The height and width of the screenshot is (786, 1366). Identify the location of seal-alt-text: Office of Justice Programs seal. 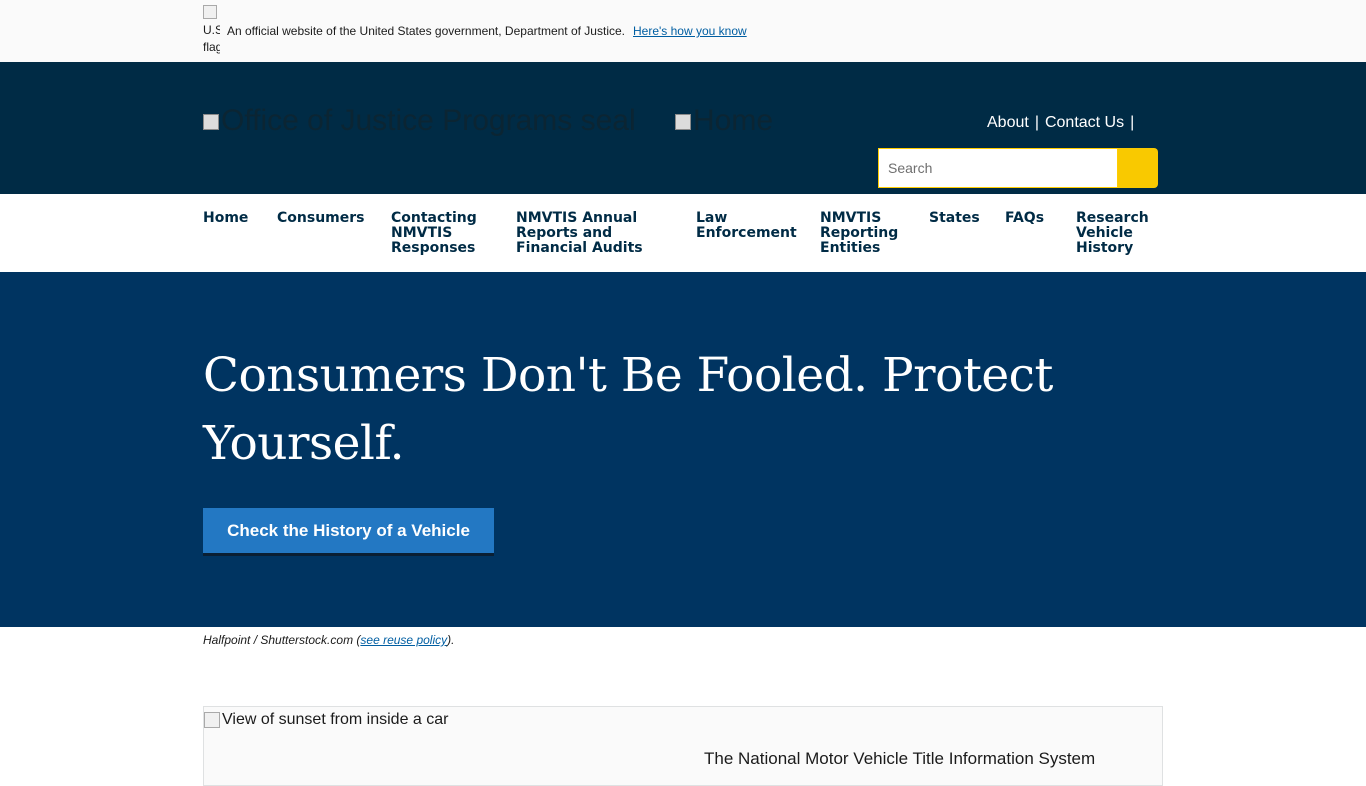
(428, 120).